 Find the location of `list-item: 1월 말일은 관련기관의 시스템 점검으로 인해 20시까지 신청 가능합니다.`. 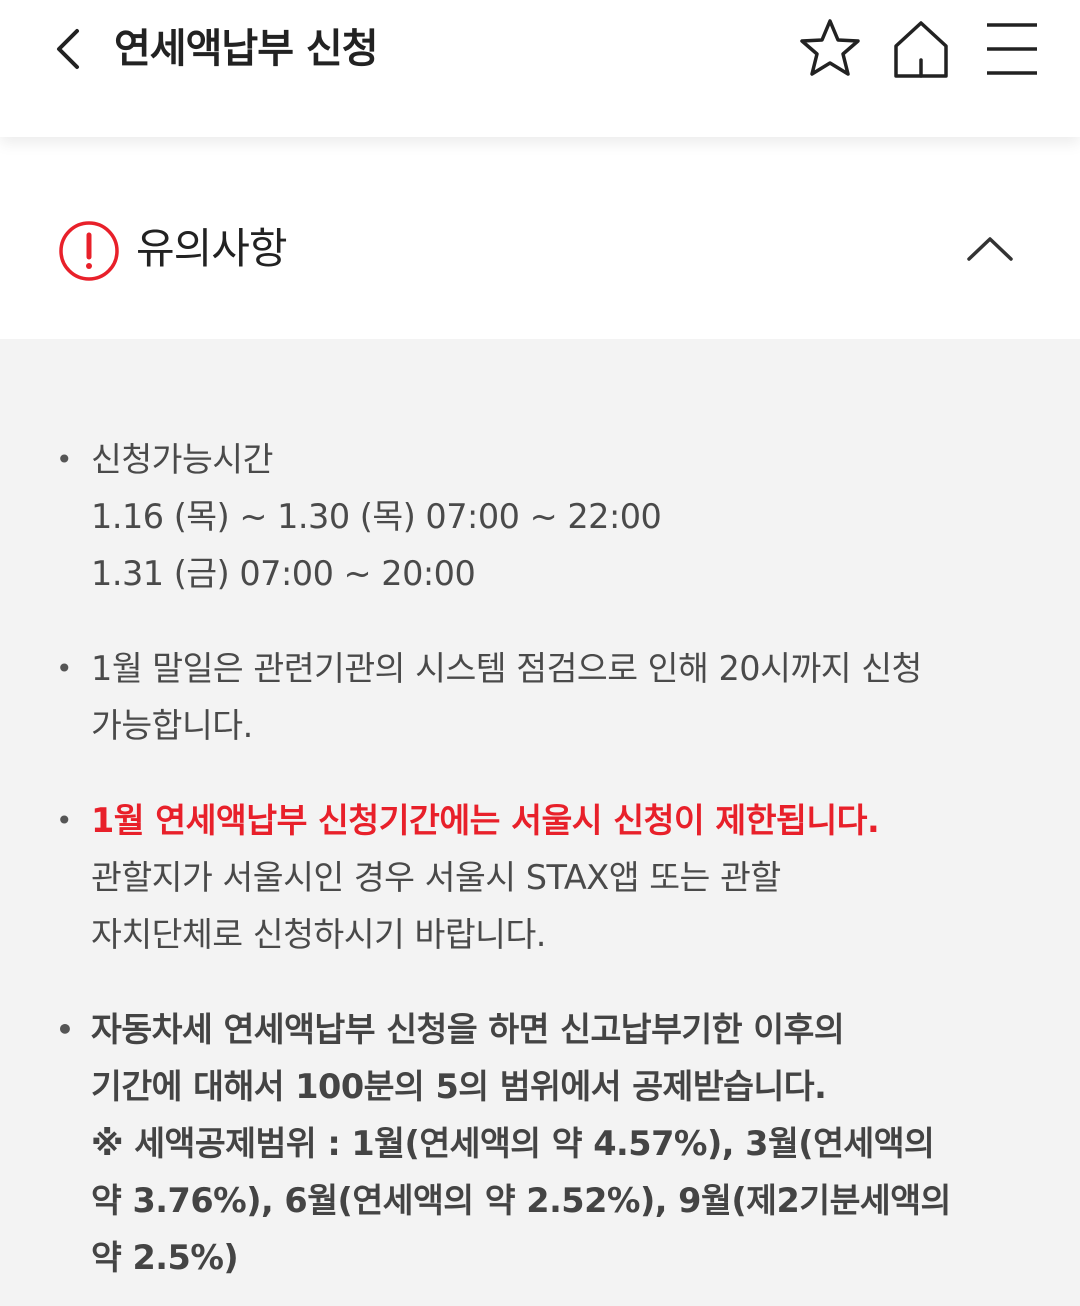

list-item: 1월 말일은 관련기관의 시스템 점검으로 인해 20시까지 신청 가능합니다. is located at coordinates (540, 697).